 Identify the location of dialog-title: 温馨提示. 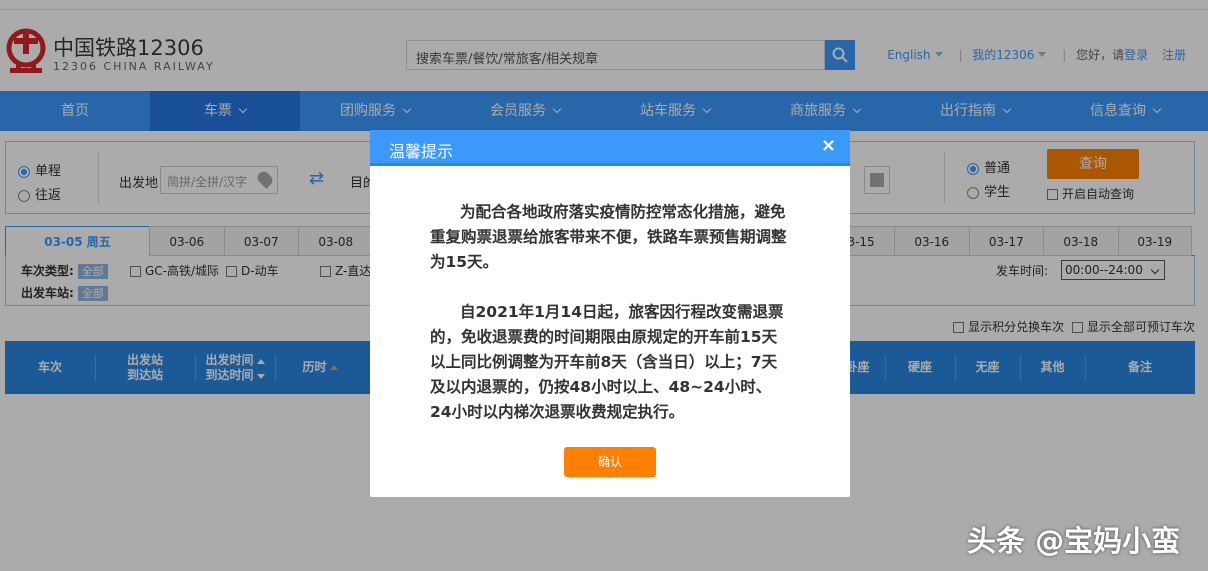
(421, 151).